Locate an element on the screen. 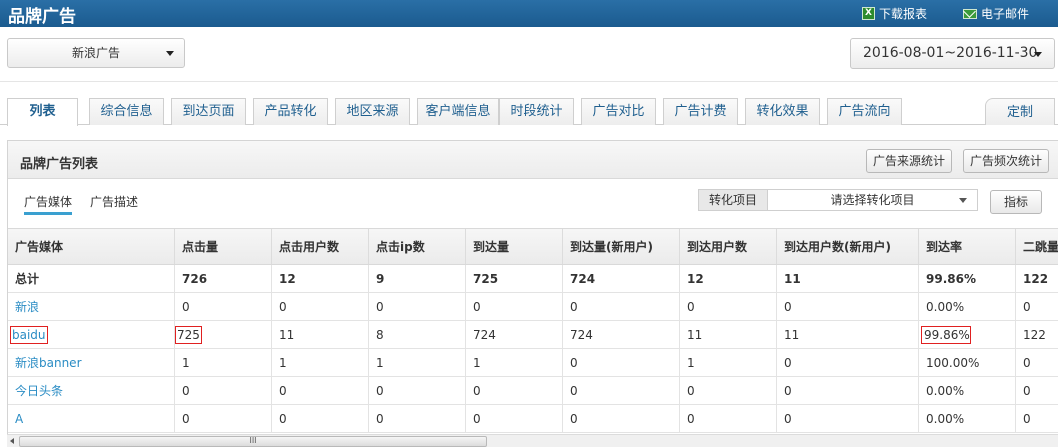  column-header: 二跳量 is located at coordinates (1037, 246).